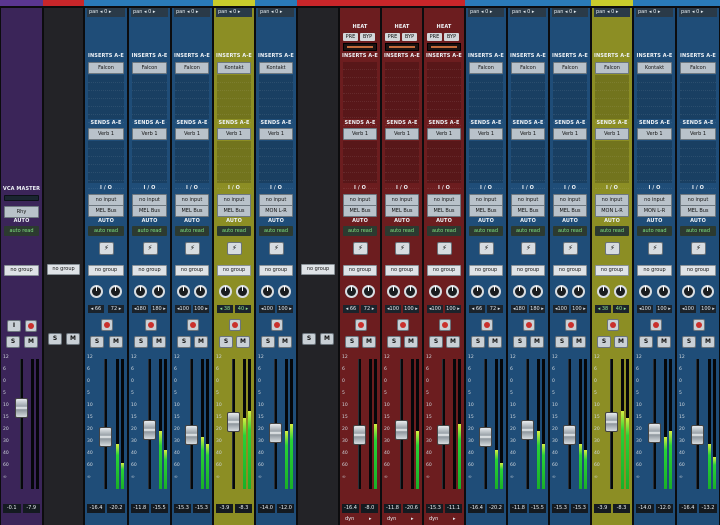  What do you see at coordinates (412, 519) in the screenshot?
I see `dyn-arrow-icon: ▸` at bounding box center [412, 519].